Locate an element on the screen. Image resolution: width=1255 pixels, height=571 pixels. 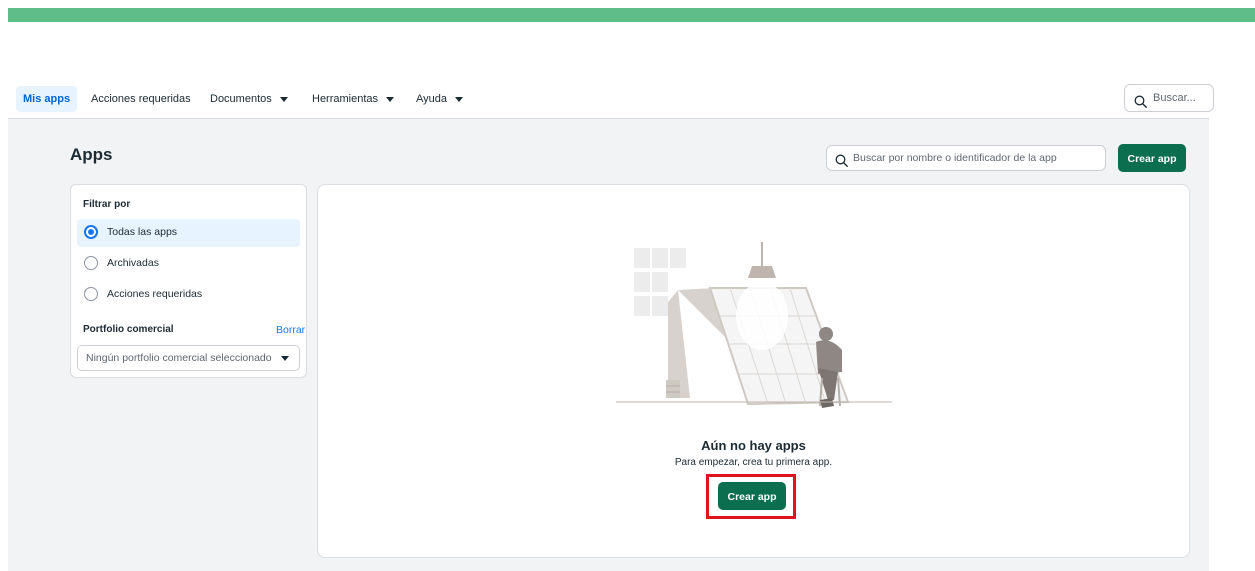
portfolio-select: Ningún portfolio comercial seleccionado is located at coordinates (188, 358).